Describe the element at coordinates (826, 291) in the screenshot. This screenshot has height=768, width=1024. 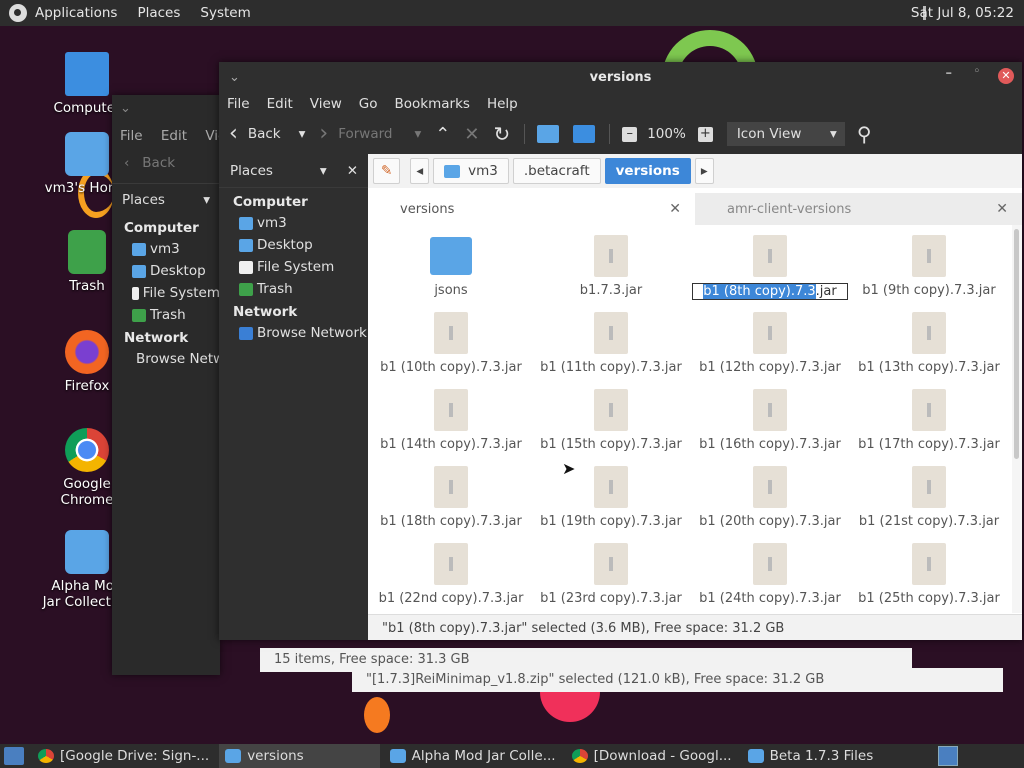
I see `rename-extension-text: .jar` at that location.